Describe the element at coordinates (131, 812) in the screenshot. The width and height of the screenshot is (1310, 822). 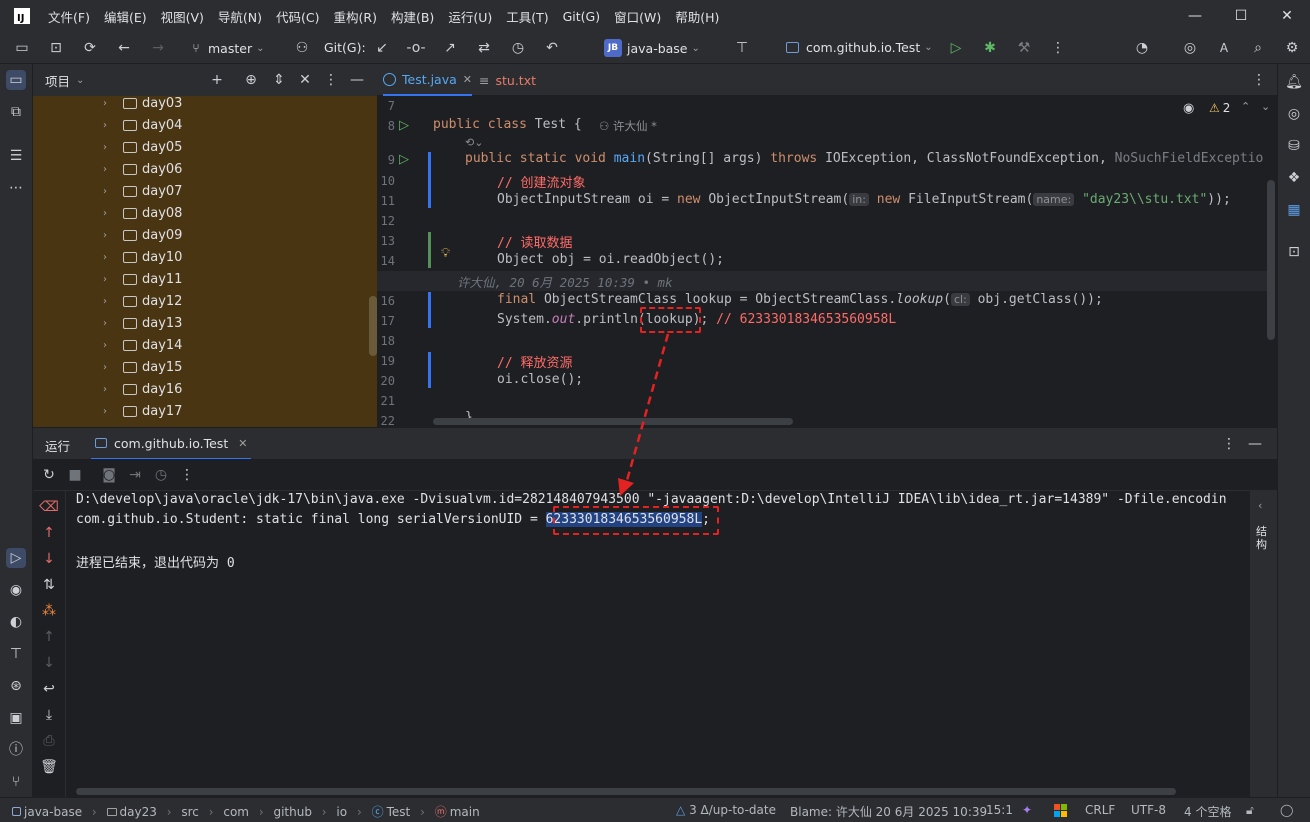
I see `crumb-folder: day23` at that location.